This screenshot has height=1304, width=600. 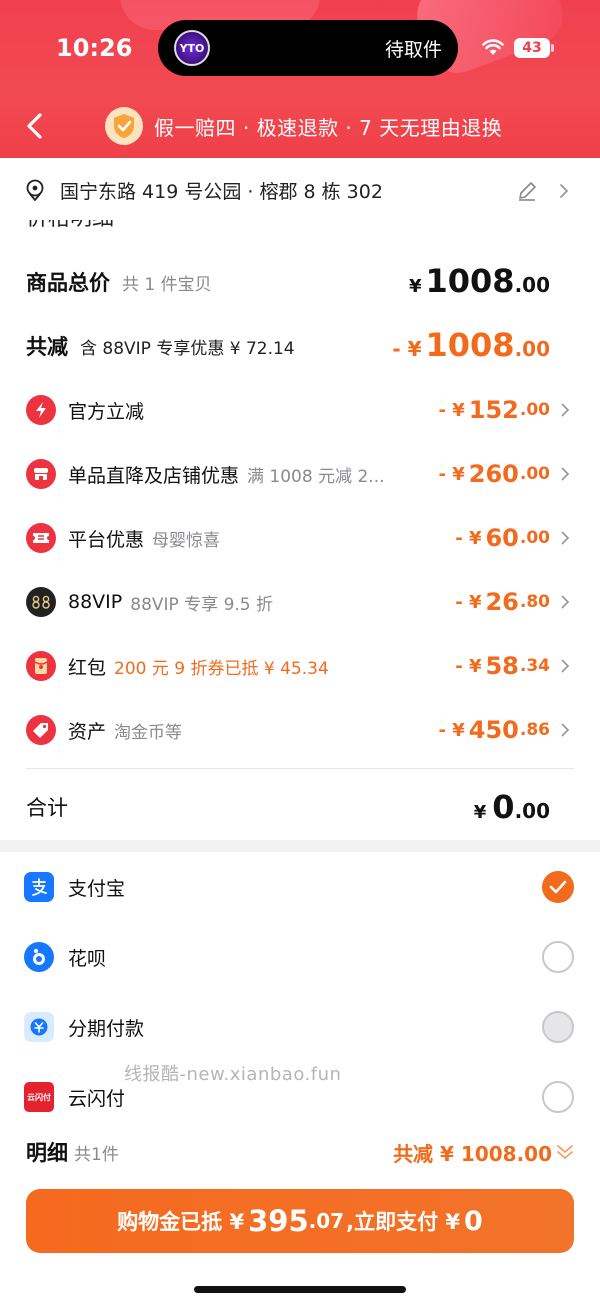 What do you see at coordinates (494, 730) in the screenshot?
I see `discount-amount: - ¥450.86` at bounding box center [494, 730].